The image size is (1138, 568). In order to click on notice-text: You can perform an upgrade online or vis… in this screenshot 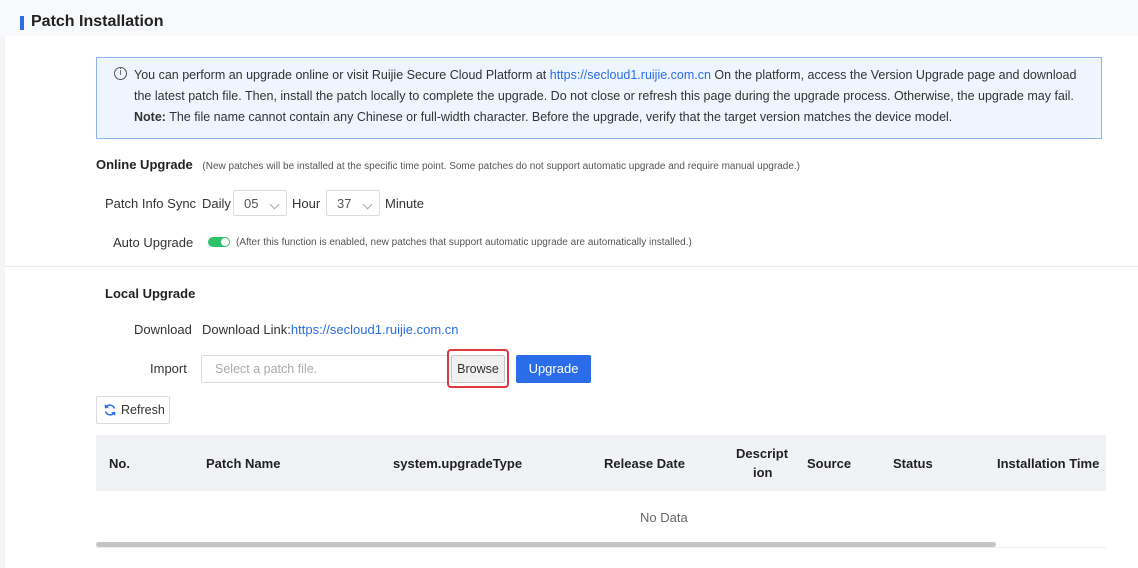, I will do `click(611, 96)`.